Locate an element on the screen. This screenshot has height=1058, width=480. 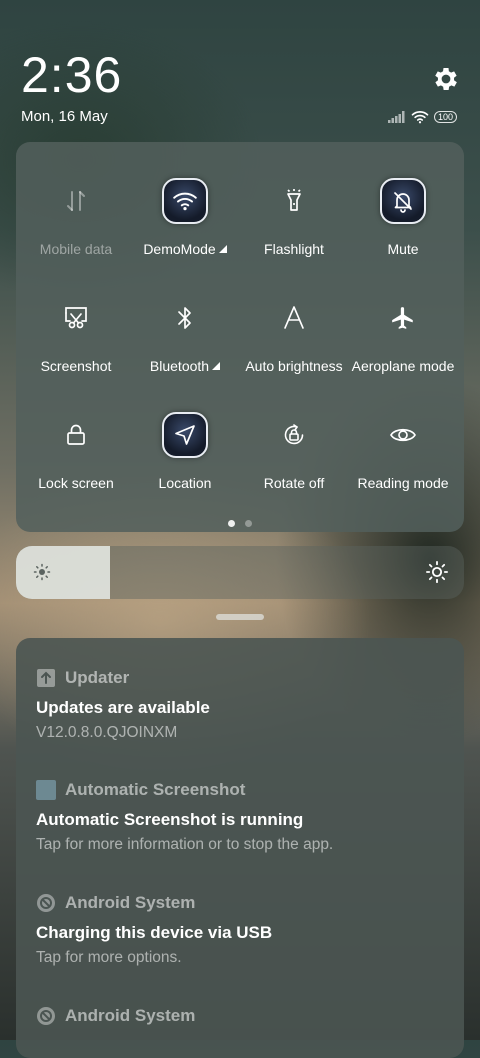
automatic-screenshot-icon is located at coordinates (46, 790).